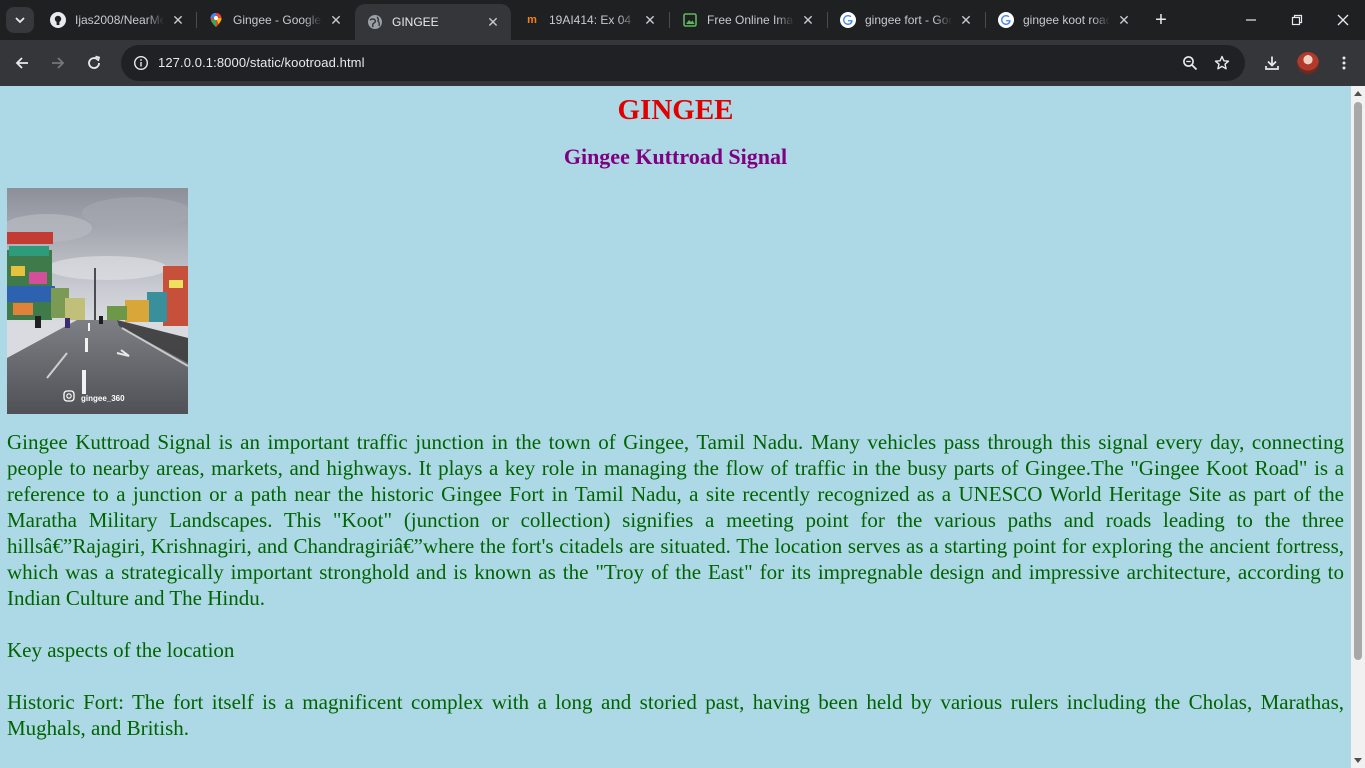 This screenshot has width=1365, height=768. Describe the element at coordinates (1308, 63) in the screenshot. I see `avatar` at that location.